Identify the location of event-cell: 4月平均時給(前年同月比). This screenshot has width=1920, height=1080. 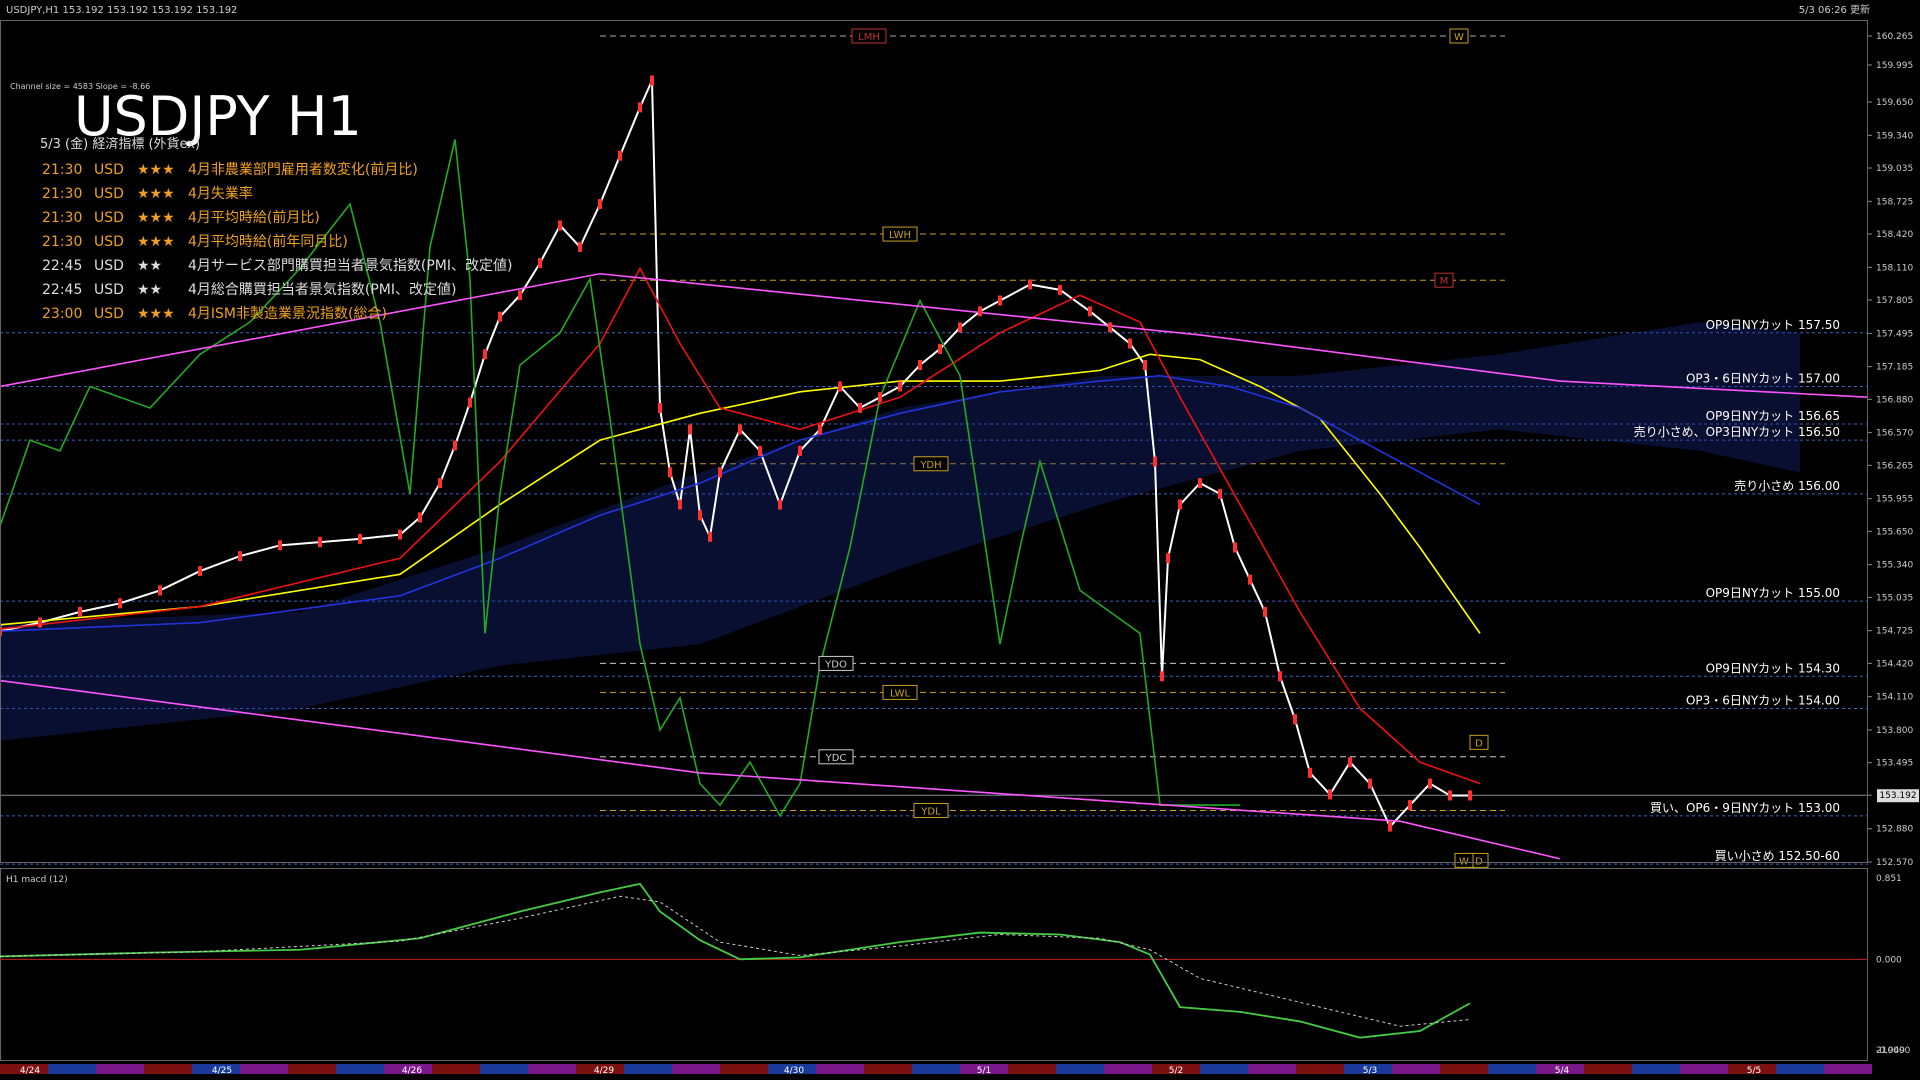
(268, 241).